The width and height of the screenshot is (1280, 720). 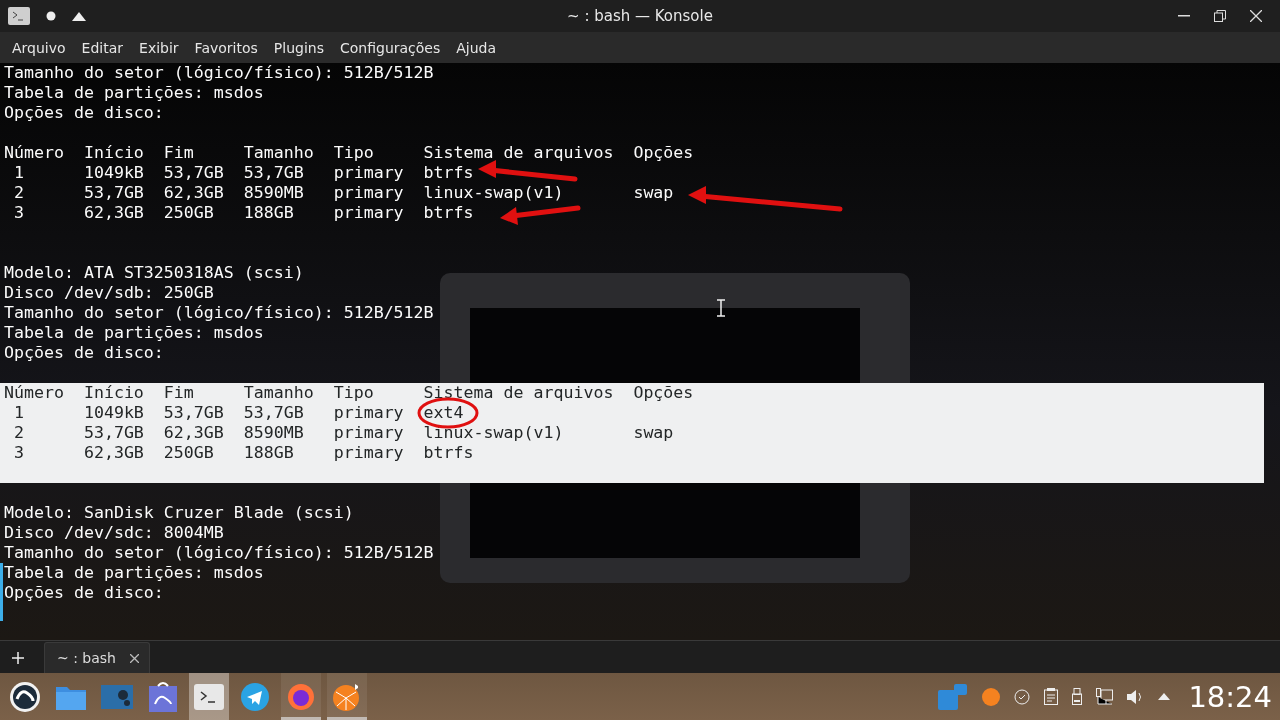 What do you see at coordinates (1, 592) in the screenshot?
I see `scroll-marker` at bounding box center [1, 592].